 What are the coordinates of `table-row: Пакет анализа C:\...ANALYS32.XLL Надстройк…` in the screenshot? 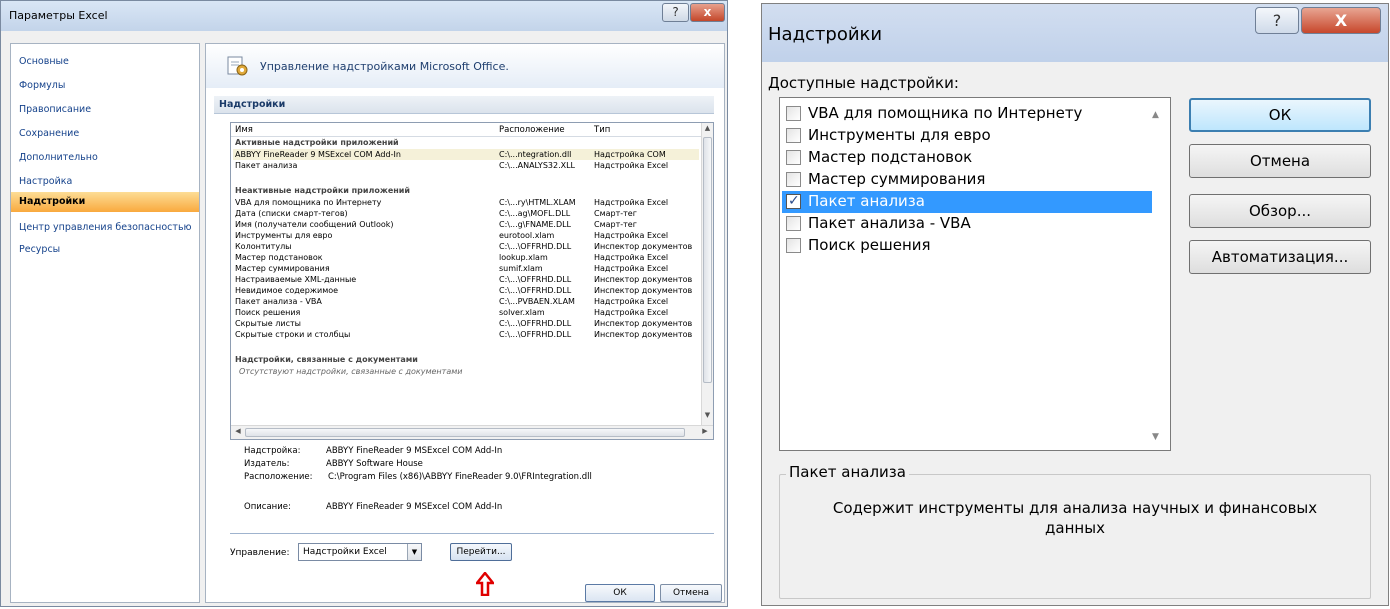 It's located at (466, 165).